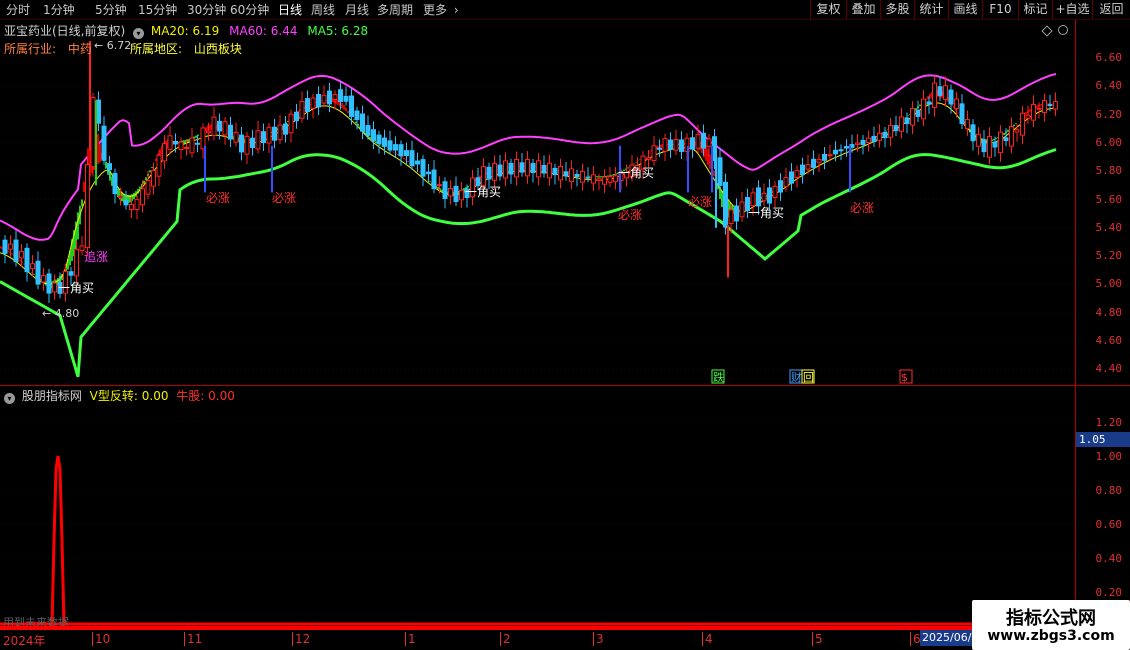  What do you see at coordinates (338, 31) in the screenshot?
I see `ma5-label: MA5: 6.28` at bounding box center [338, 31].